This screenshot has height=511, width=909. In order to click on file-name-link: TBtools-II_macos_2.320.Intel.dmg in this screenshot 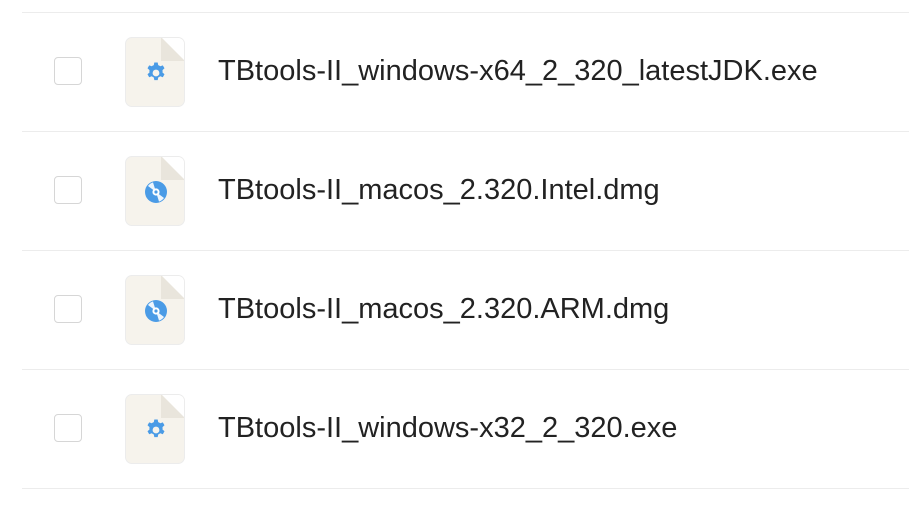, I will do `click(439, 190)`.